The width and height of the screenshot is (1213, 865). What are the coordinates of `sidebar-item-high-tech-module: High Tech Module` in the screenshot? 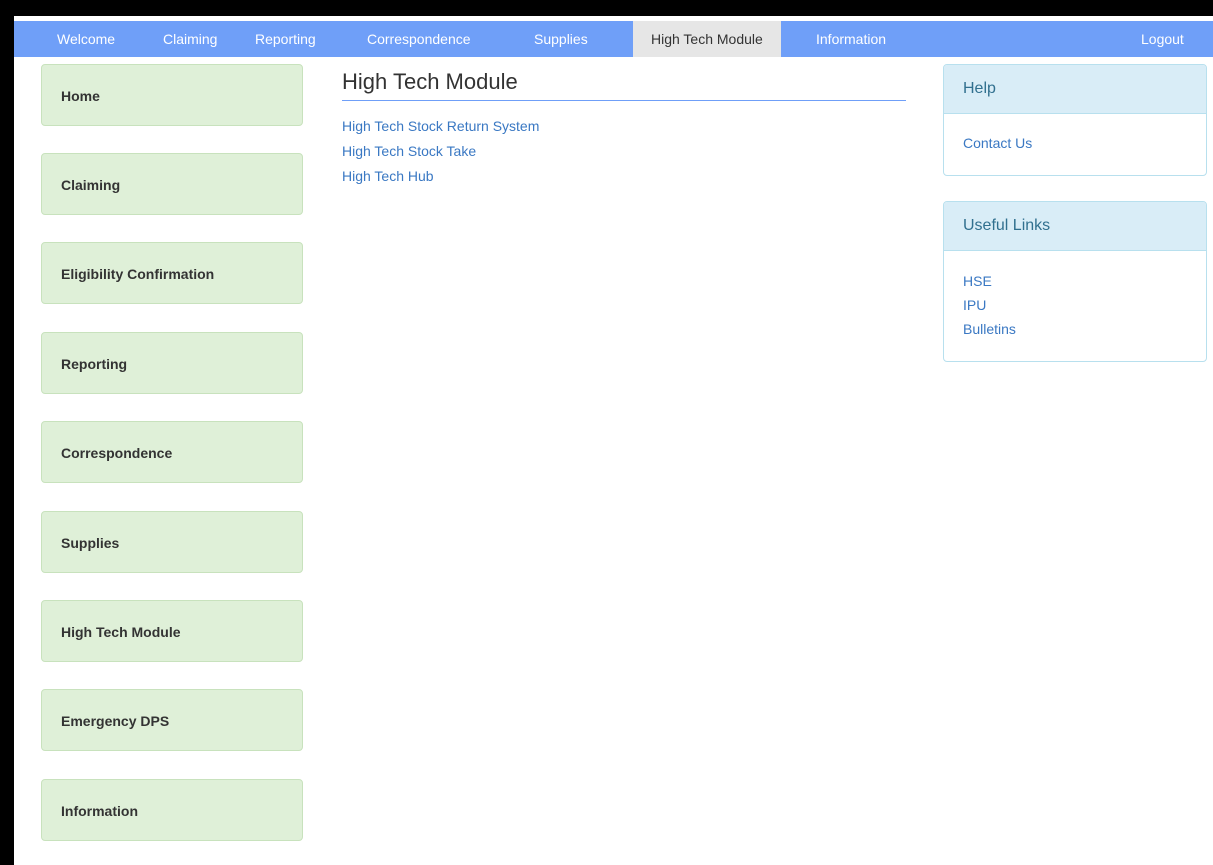 It's located at (172, 631).